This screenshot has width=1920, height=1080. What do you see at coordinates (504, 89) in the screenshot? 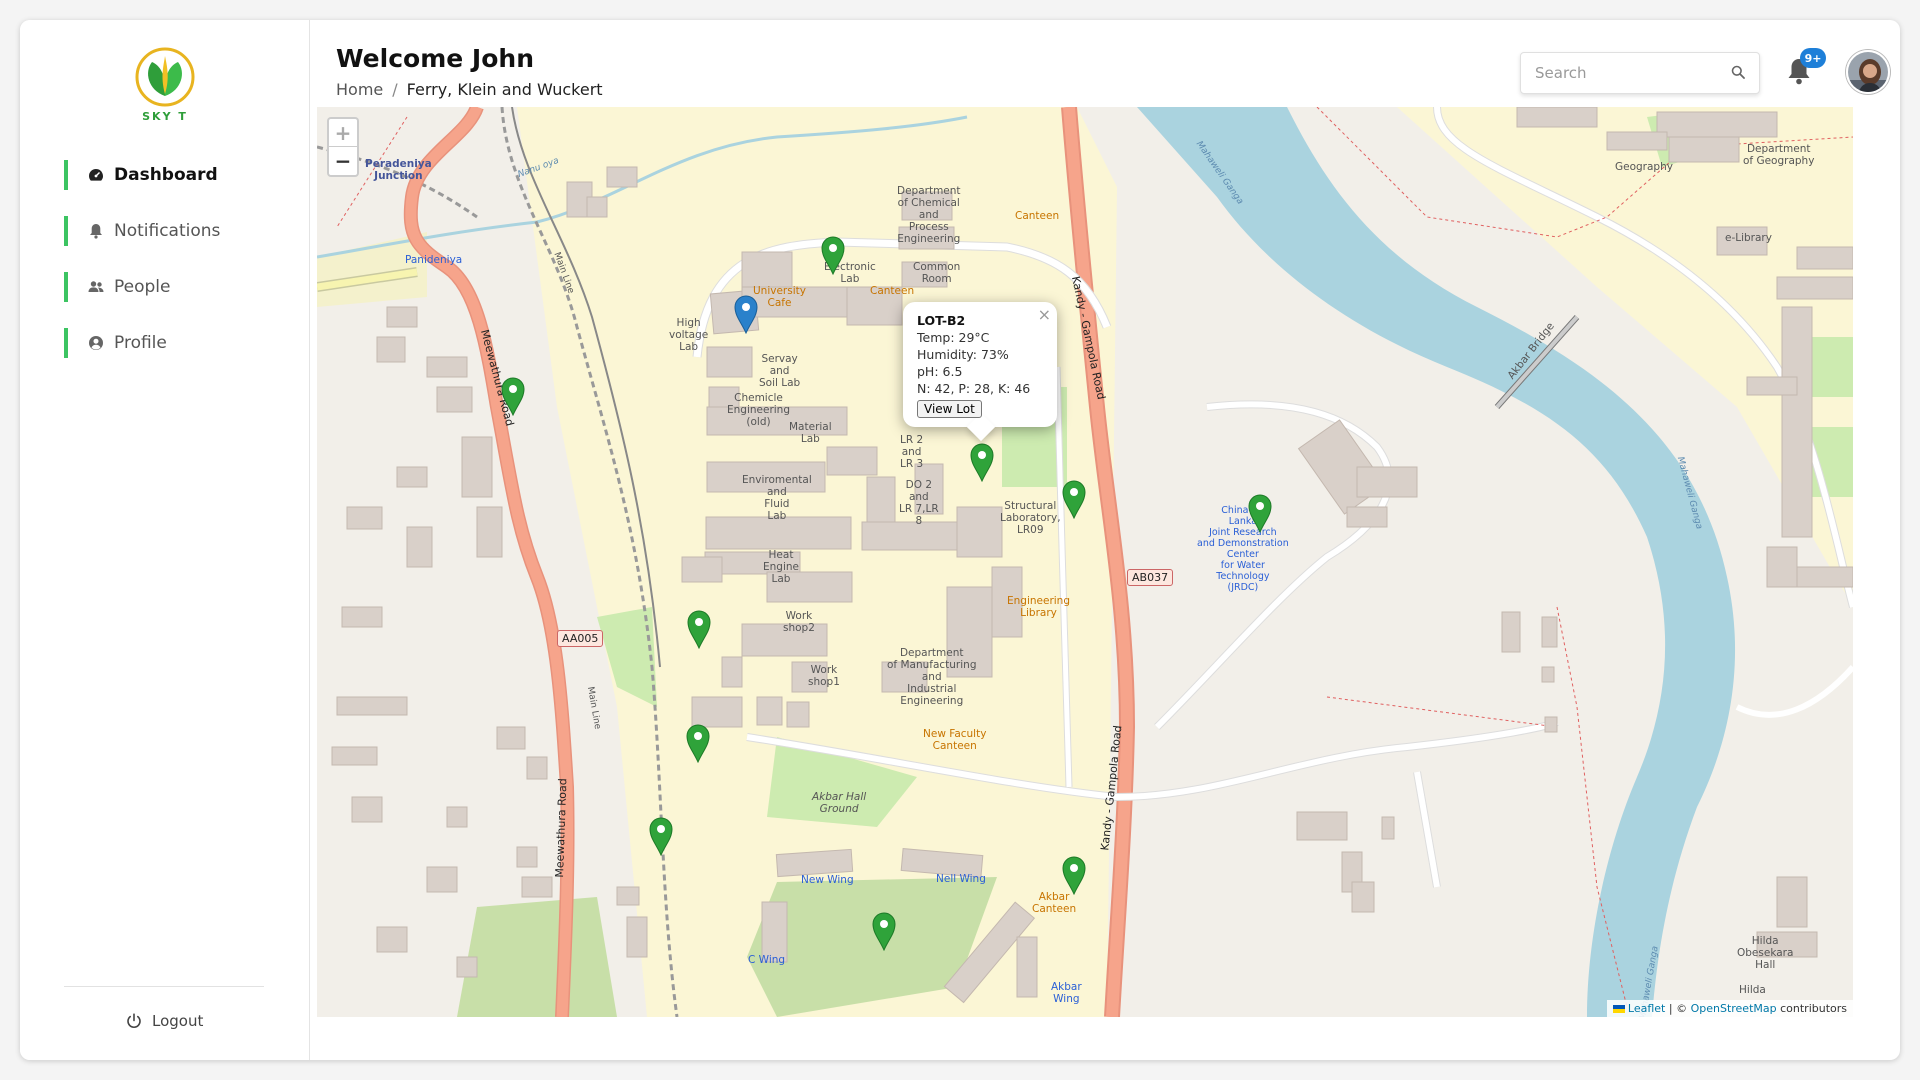
I see `breadcrumb-current: Ferry, Klein and Wuckert` at bounding box center [504, 89].